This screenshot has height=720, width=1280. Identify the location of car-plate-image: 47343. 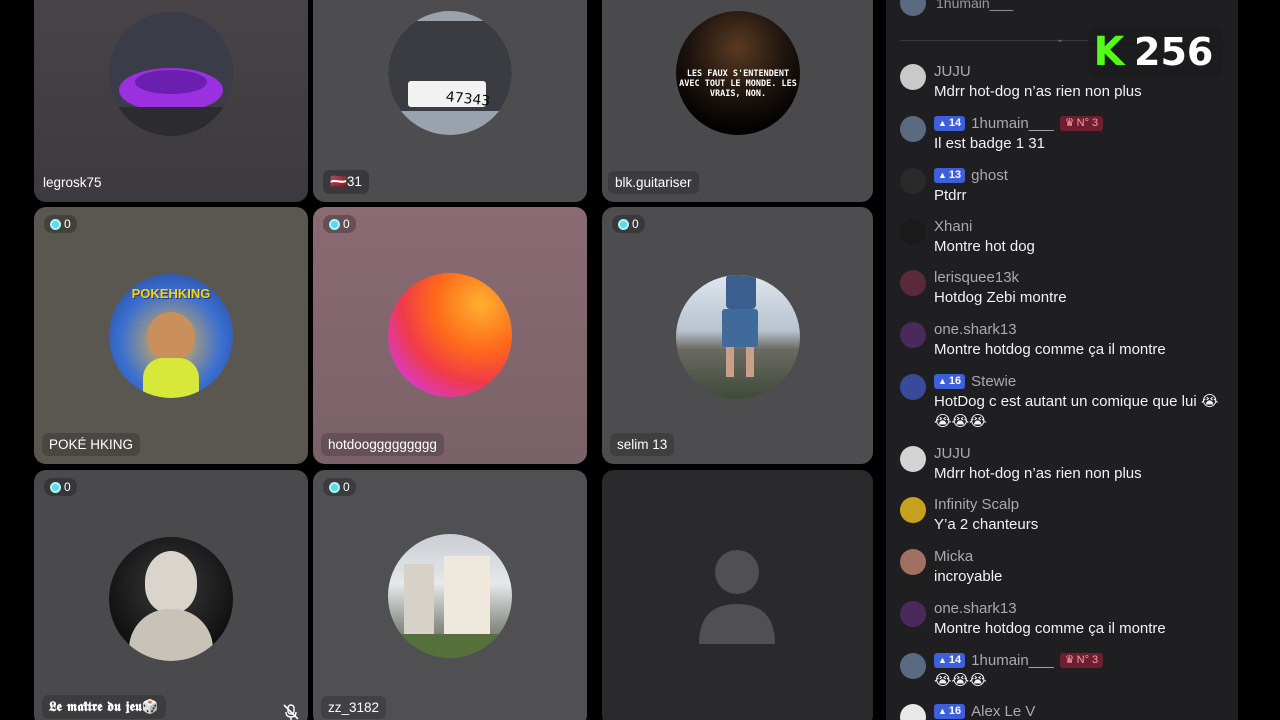
(450, 73).